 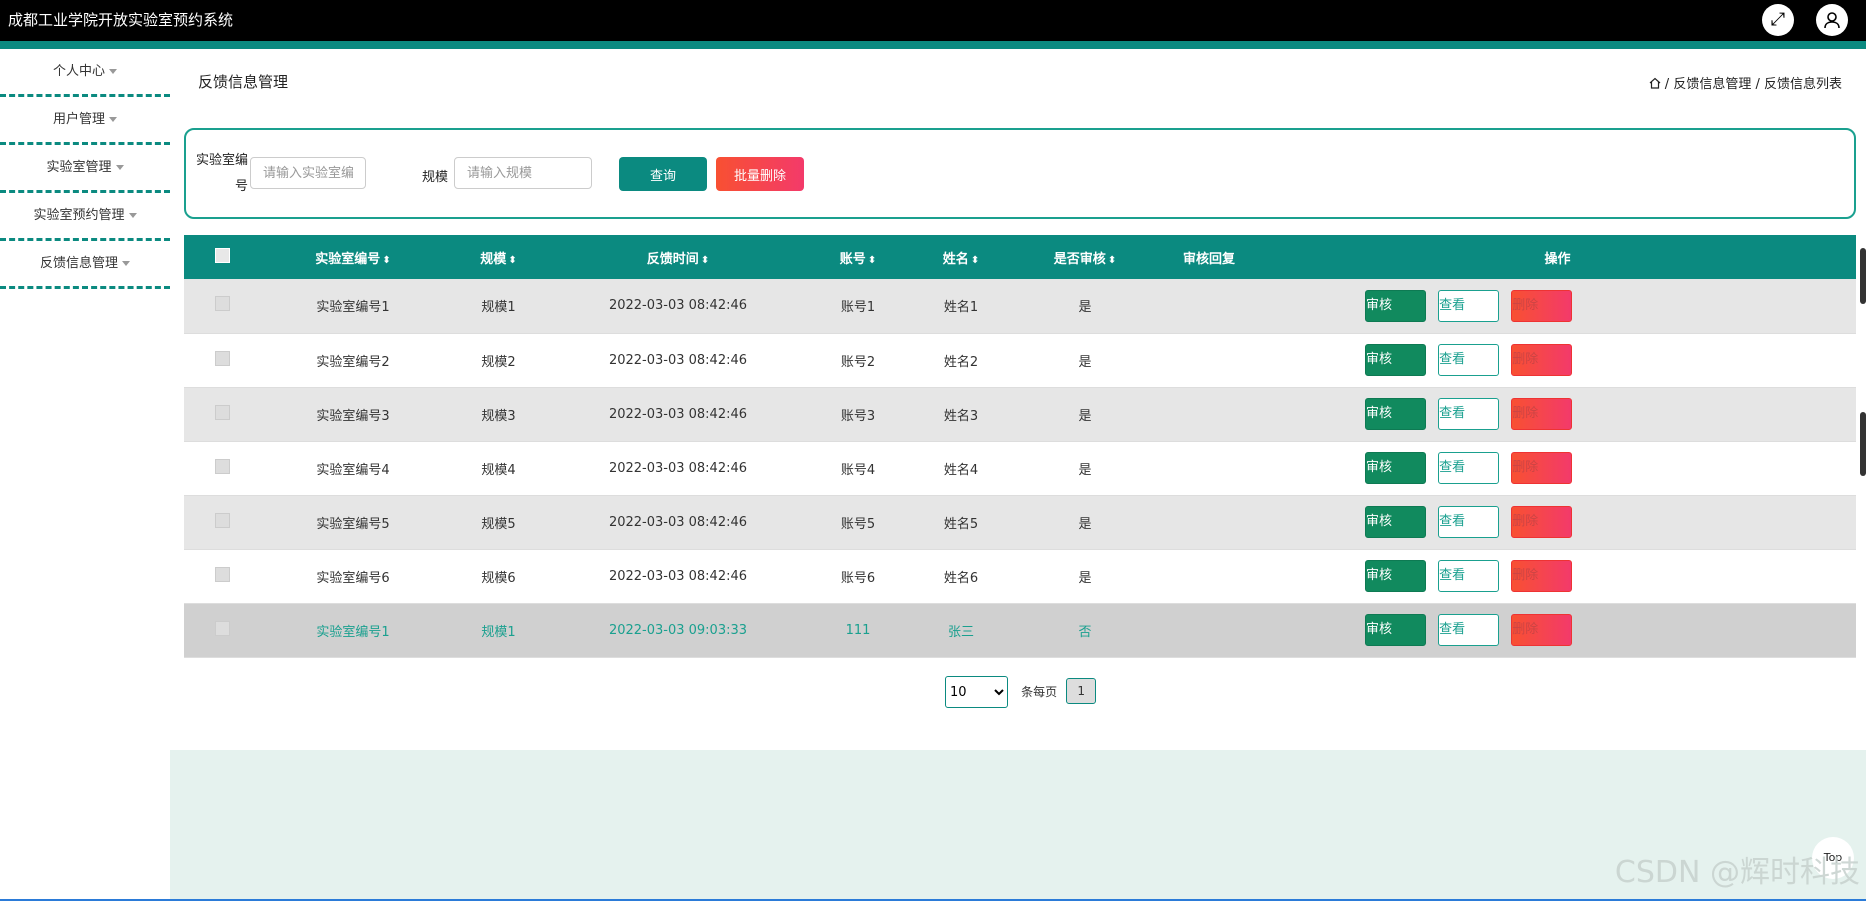 What do you see at coordinates (1557, 257) in the screenshot?
I see `col-actions: 操作` at bounding box center [1557, 257].